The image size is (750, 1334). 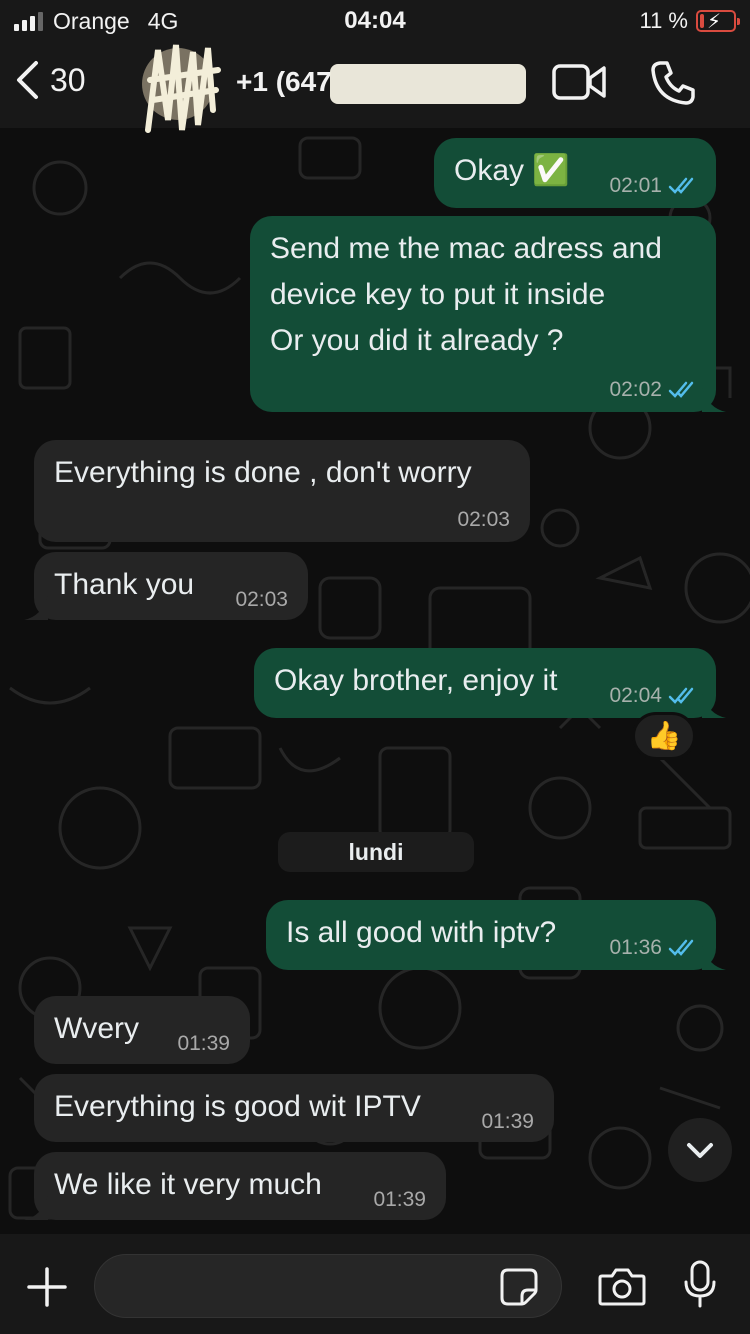 What do you see at coordinates (635, 695) in the screenshot?
I see `message-time: 02:04` at bounding box center [635, 695].